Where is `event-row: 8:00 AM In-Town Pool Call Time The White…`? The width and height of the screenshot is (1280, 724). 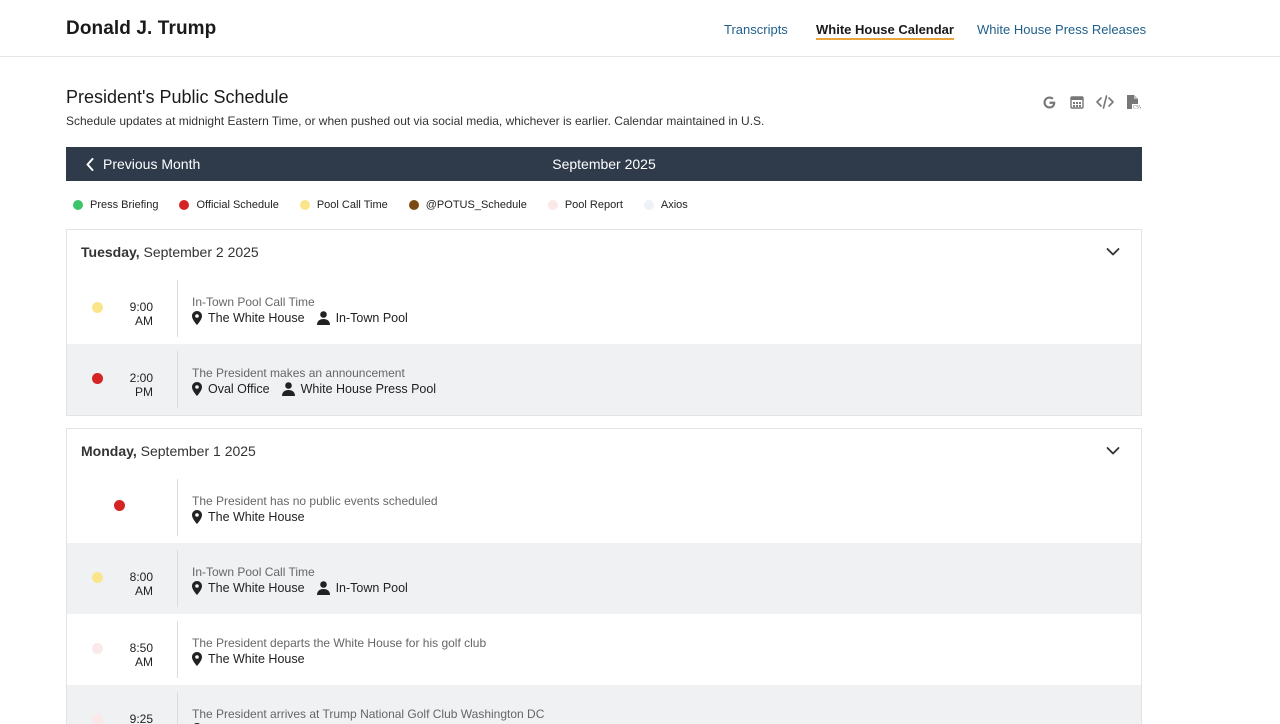
event-row: 8:00 AM In-Town Pool Call Time The White… is located at coordinates (604, 578).